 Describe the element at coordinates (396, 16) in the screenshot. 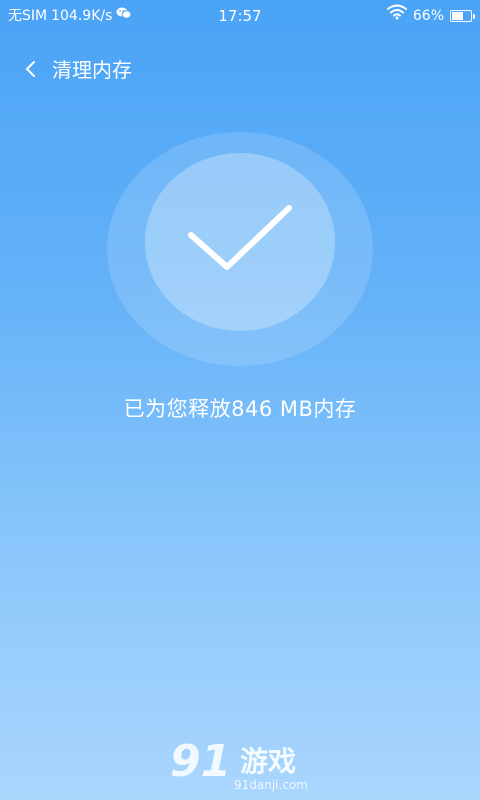

I see `wifi-icon` at that location.